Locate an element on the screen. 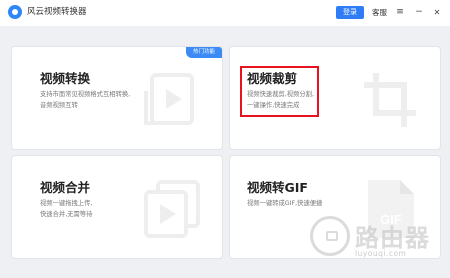  crop-icon is located at coordinates (390, 100).